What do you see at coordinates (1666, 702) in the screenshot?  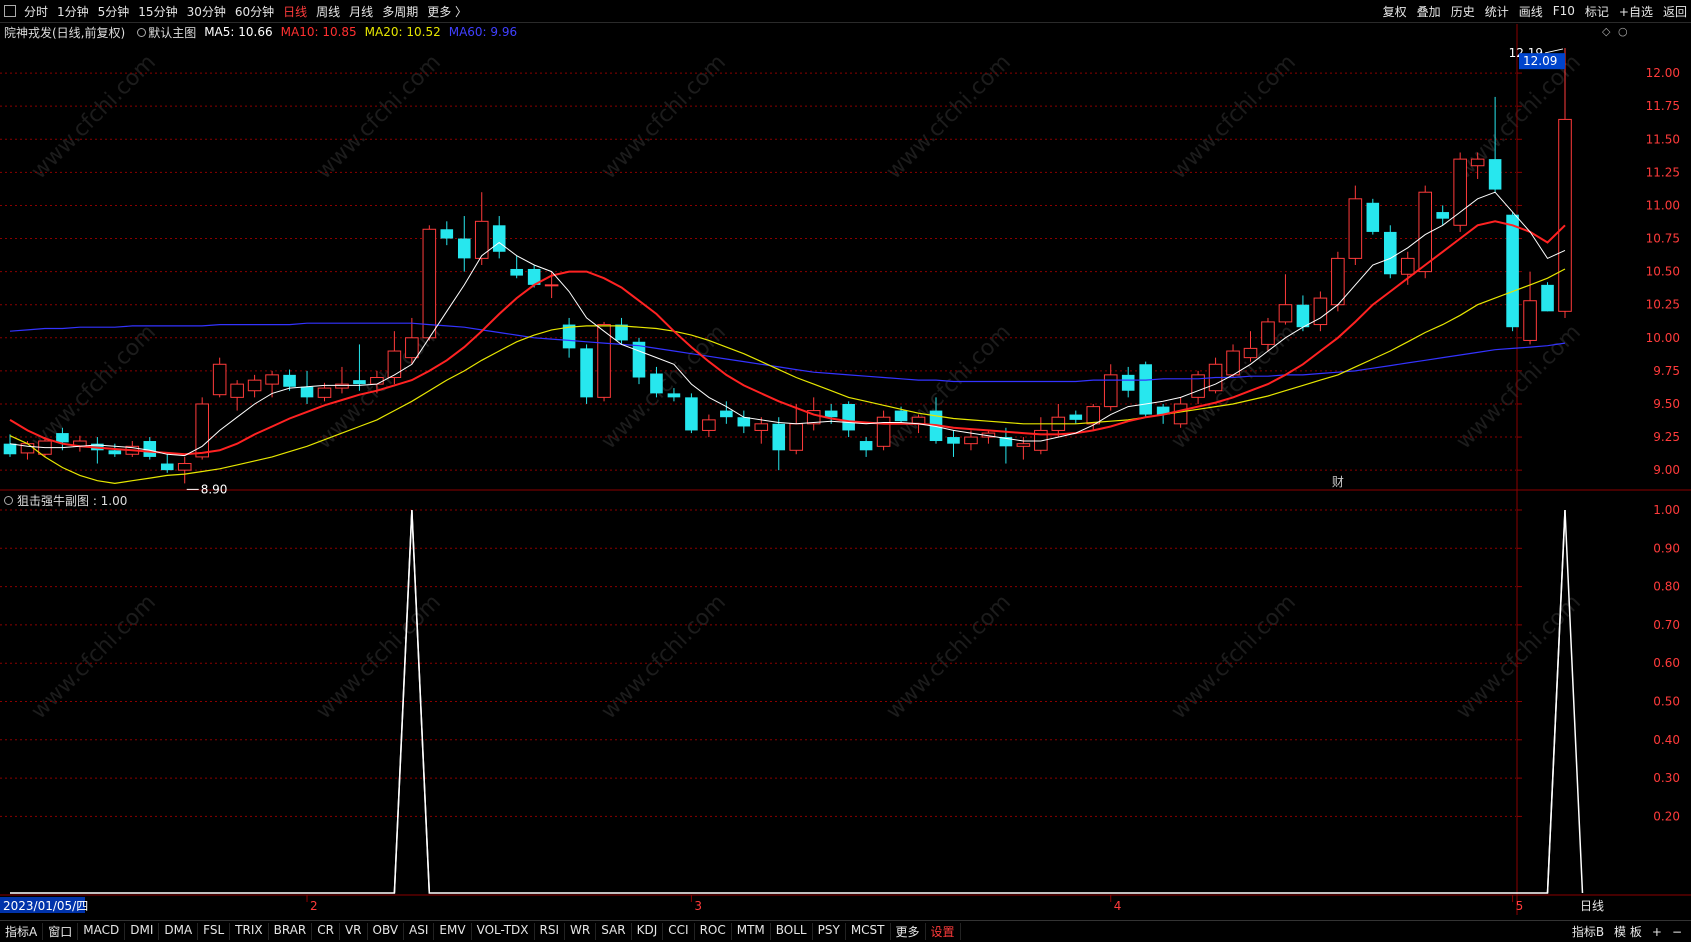 I see `sub-y-tick-label: 0.50` at bounding box center [1666, 702].